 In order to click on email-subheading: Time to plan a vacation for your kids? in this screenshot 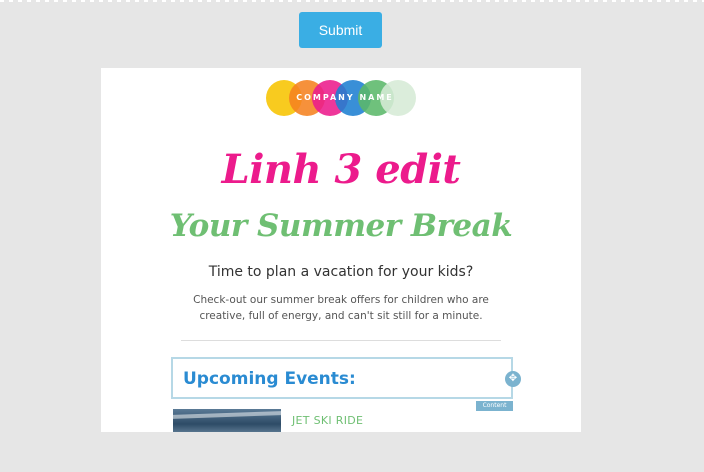, I will do `click(341, 272)`.